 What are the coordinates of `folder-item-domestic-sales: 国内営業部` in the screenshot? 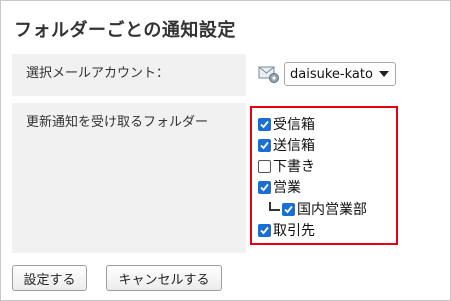 It's located at (318, 209).